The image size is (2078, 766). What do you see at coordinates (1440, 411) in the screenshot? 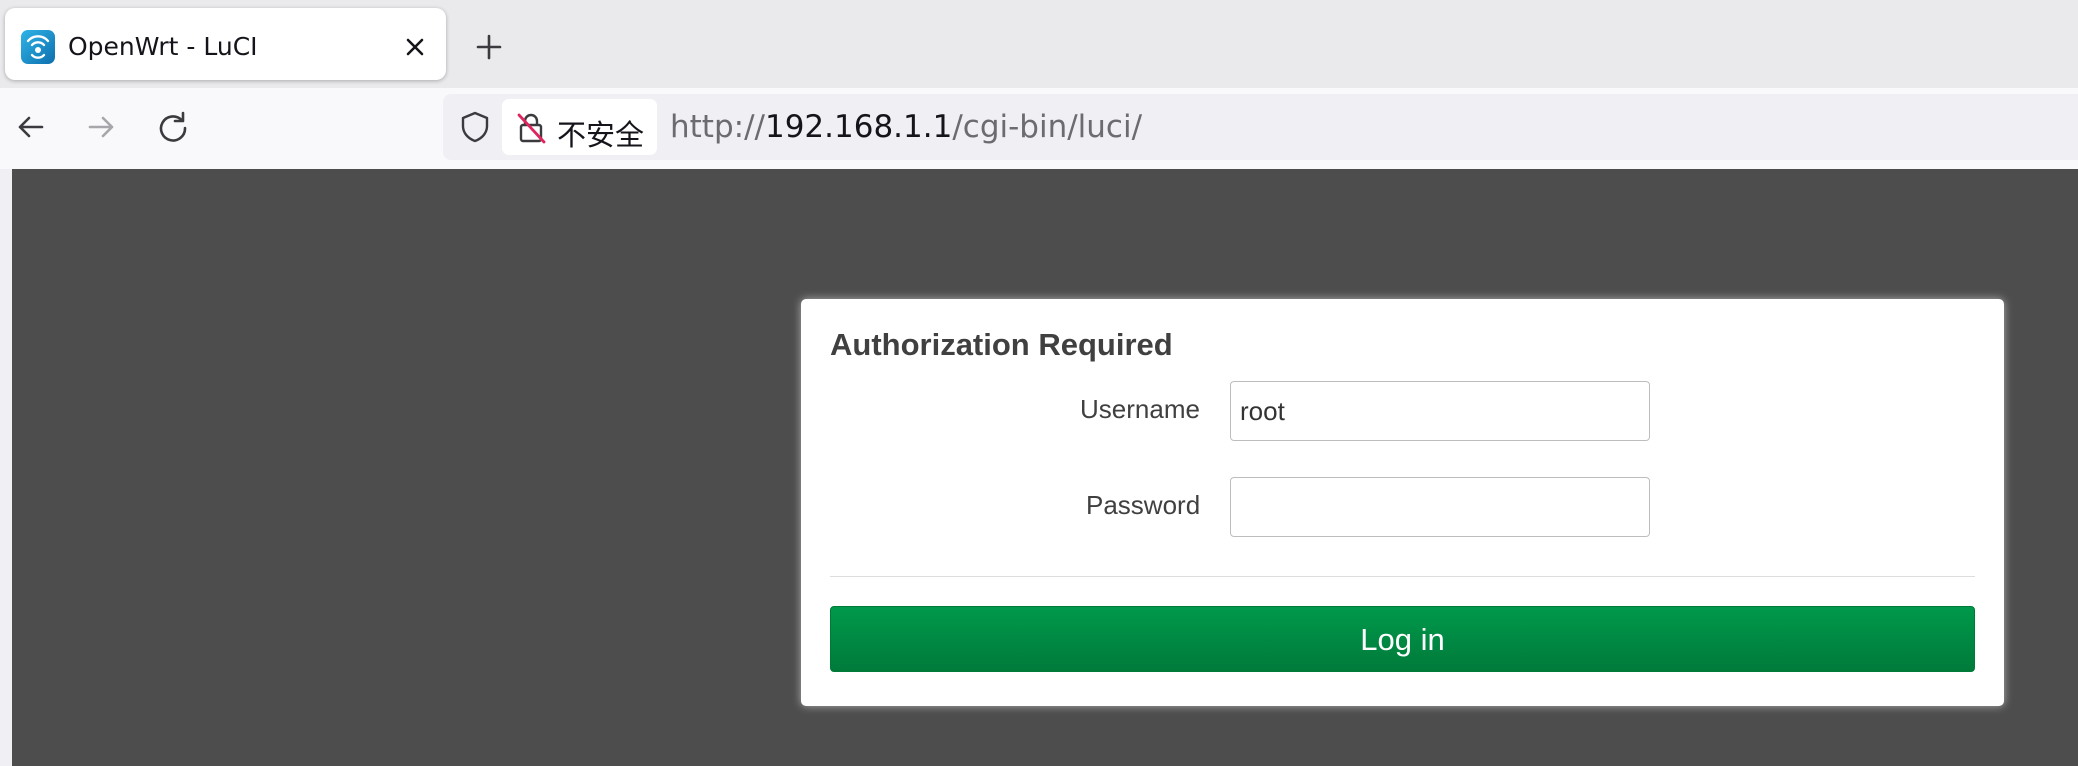
I see `username-input` at bounding box center [1440, 411].